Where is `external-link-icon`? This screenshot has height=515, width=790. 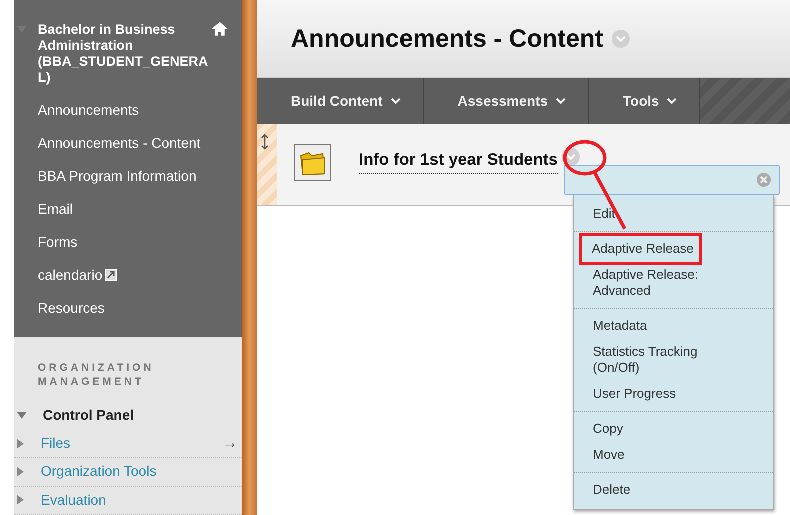 external-link-icon is located at coordinates (110, 275).